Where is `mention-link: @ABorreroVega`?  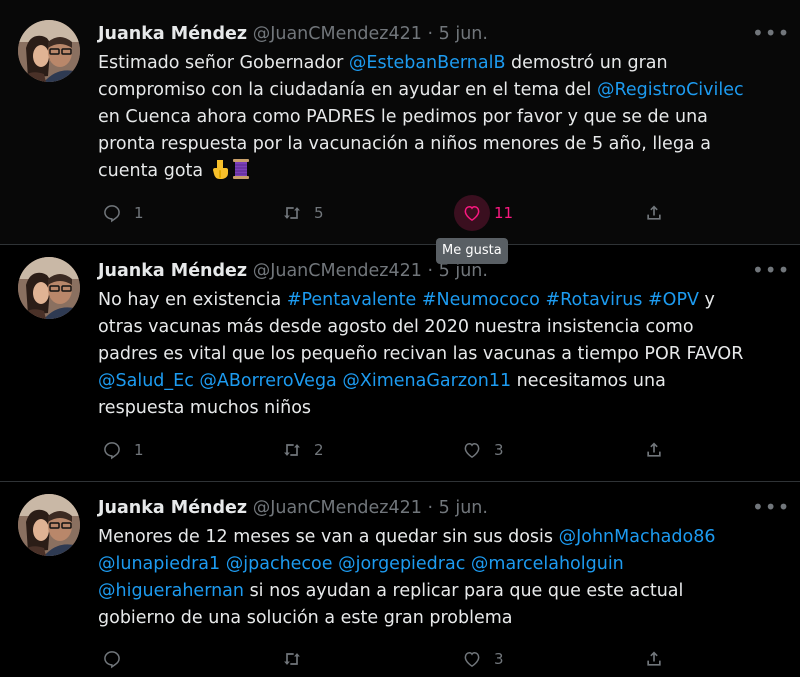 mention-link: @ABorreroVega is located at coordinates (267, 381).